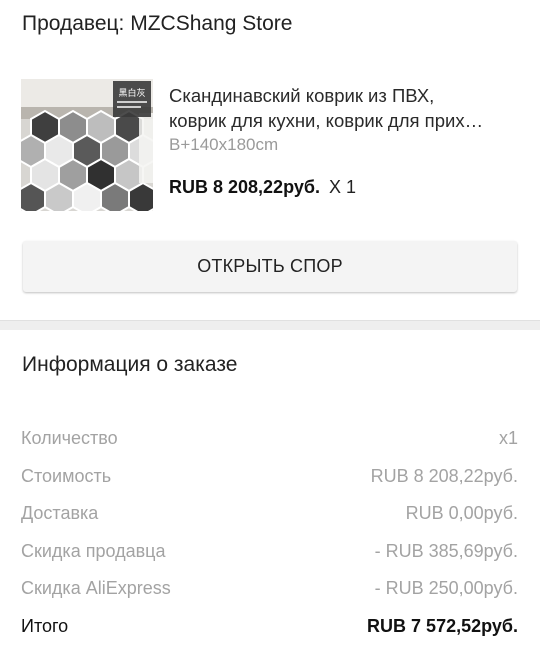 The width and height of the screenshot is (540, 645). Describe the element at coordinates (342, 187) in the screenshot. I see `product-quantity: X 1` at that location.